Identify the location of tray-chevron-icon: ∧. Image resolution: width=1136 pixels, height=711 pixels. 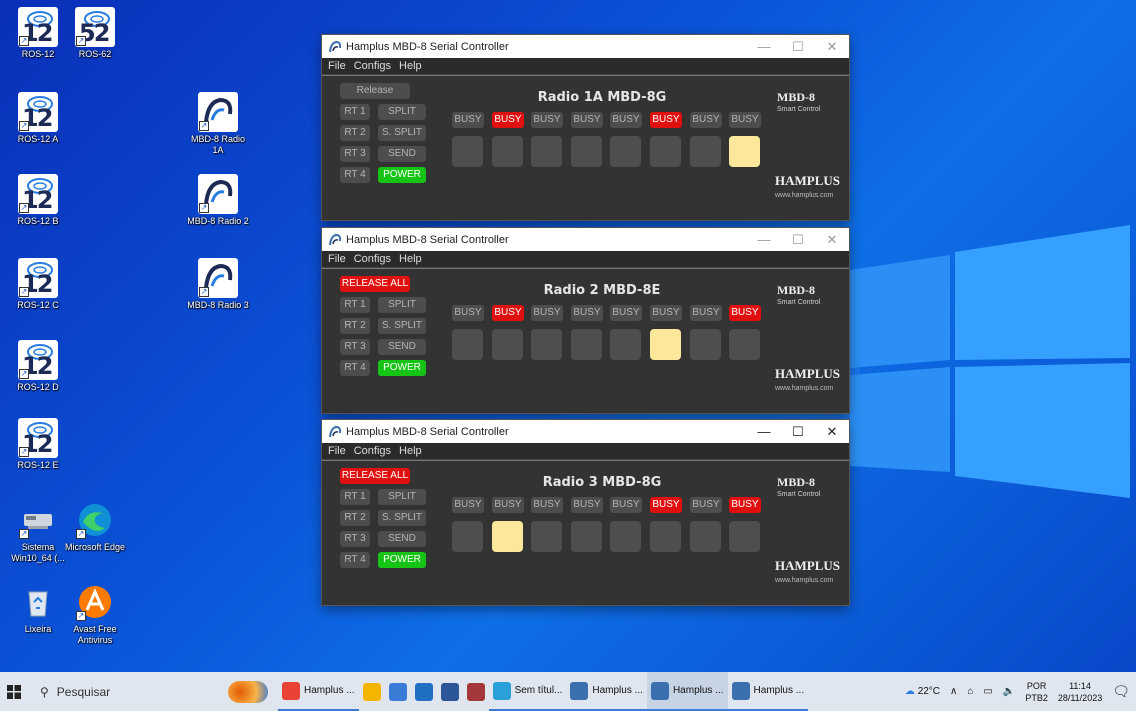
(953, 691).